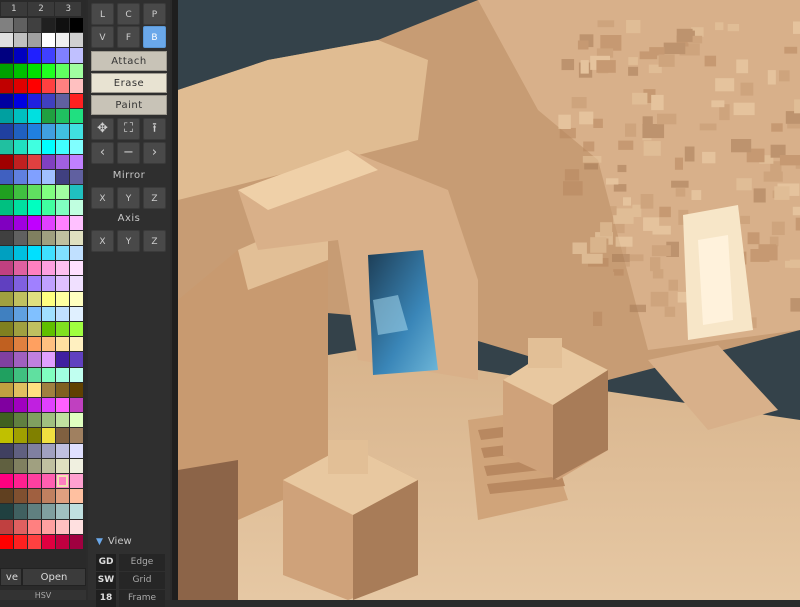 The width and height of the screenshot is (800, 607). I want to click on axis-y-button: Y, so click(128, 241).